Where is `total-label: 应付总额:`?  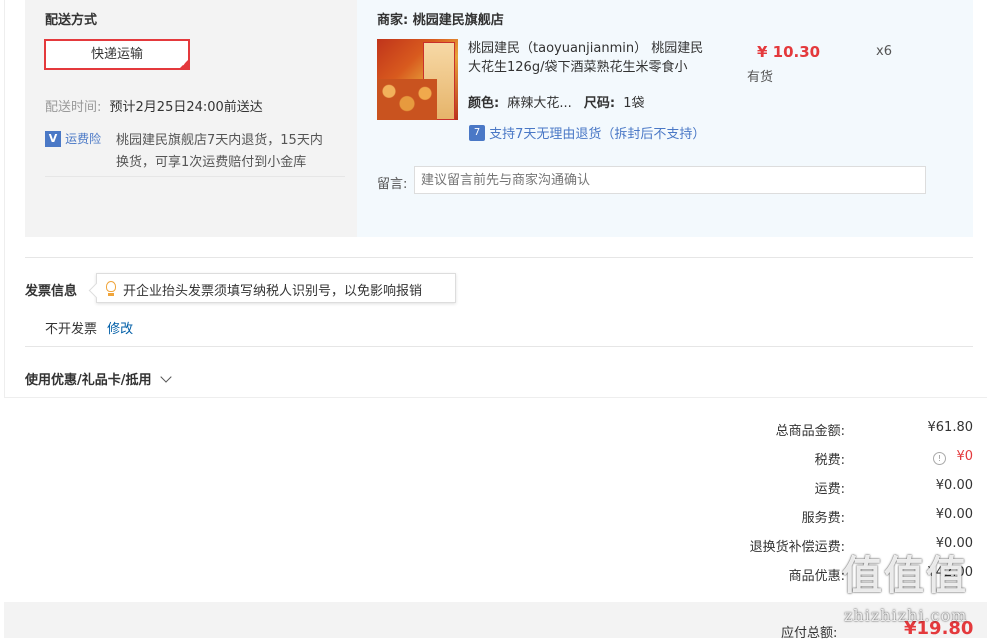
total-label: 应付总额: is located at coordinates (809, 633).